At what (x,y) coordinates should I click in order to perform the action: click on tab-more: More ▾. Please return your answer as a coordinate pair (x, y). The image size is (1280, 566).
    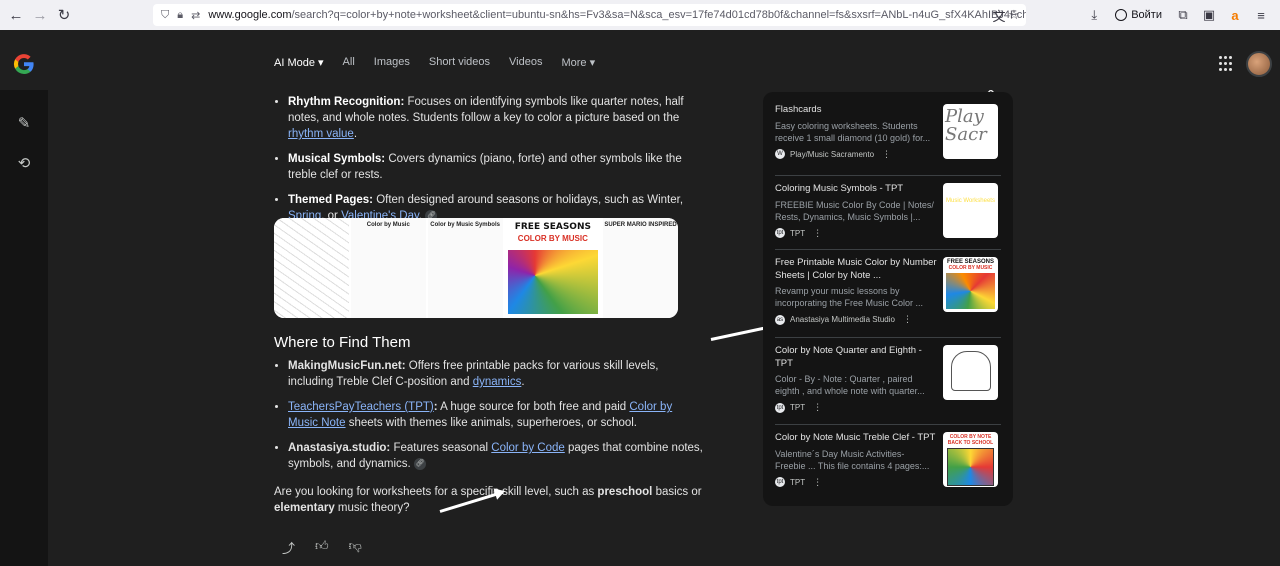
    Looking at the image, I should click on (578, 62).